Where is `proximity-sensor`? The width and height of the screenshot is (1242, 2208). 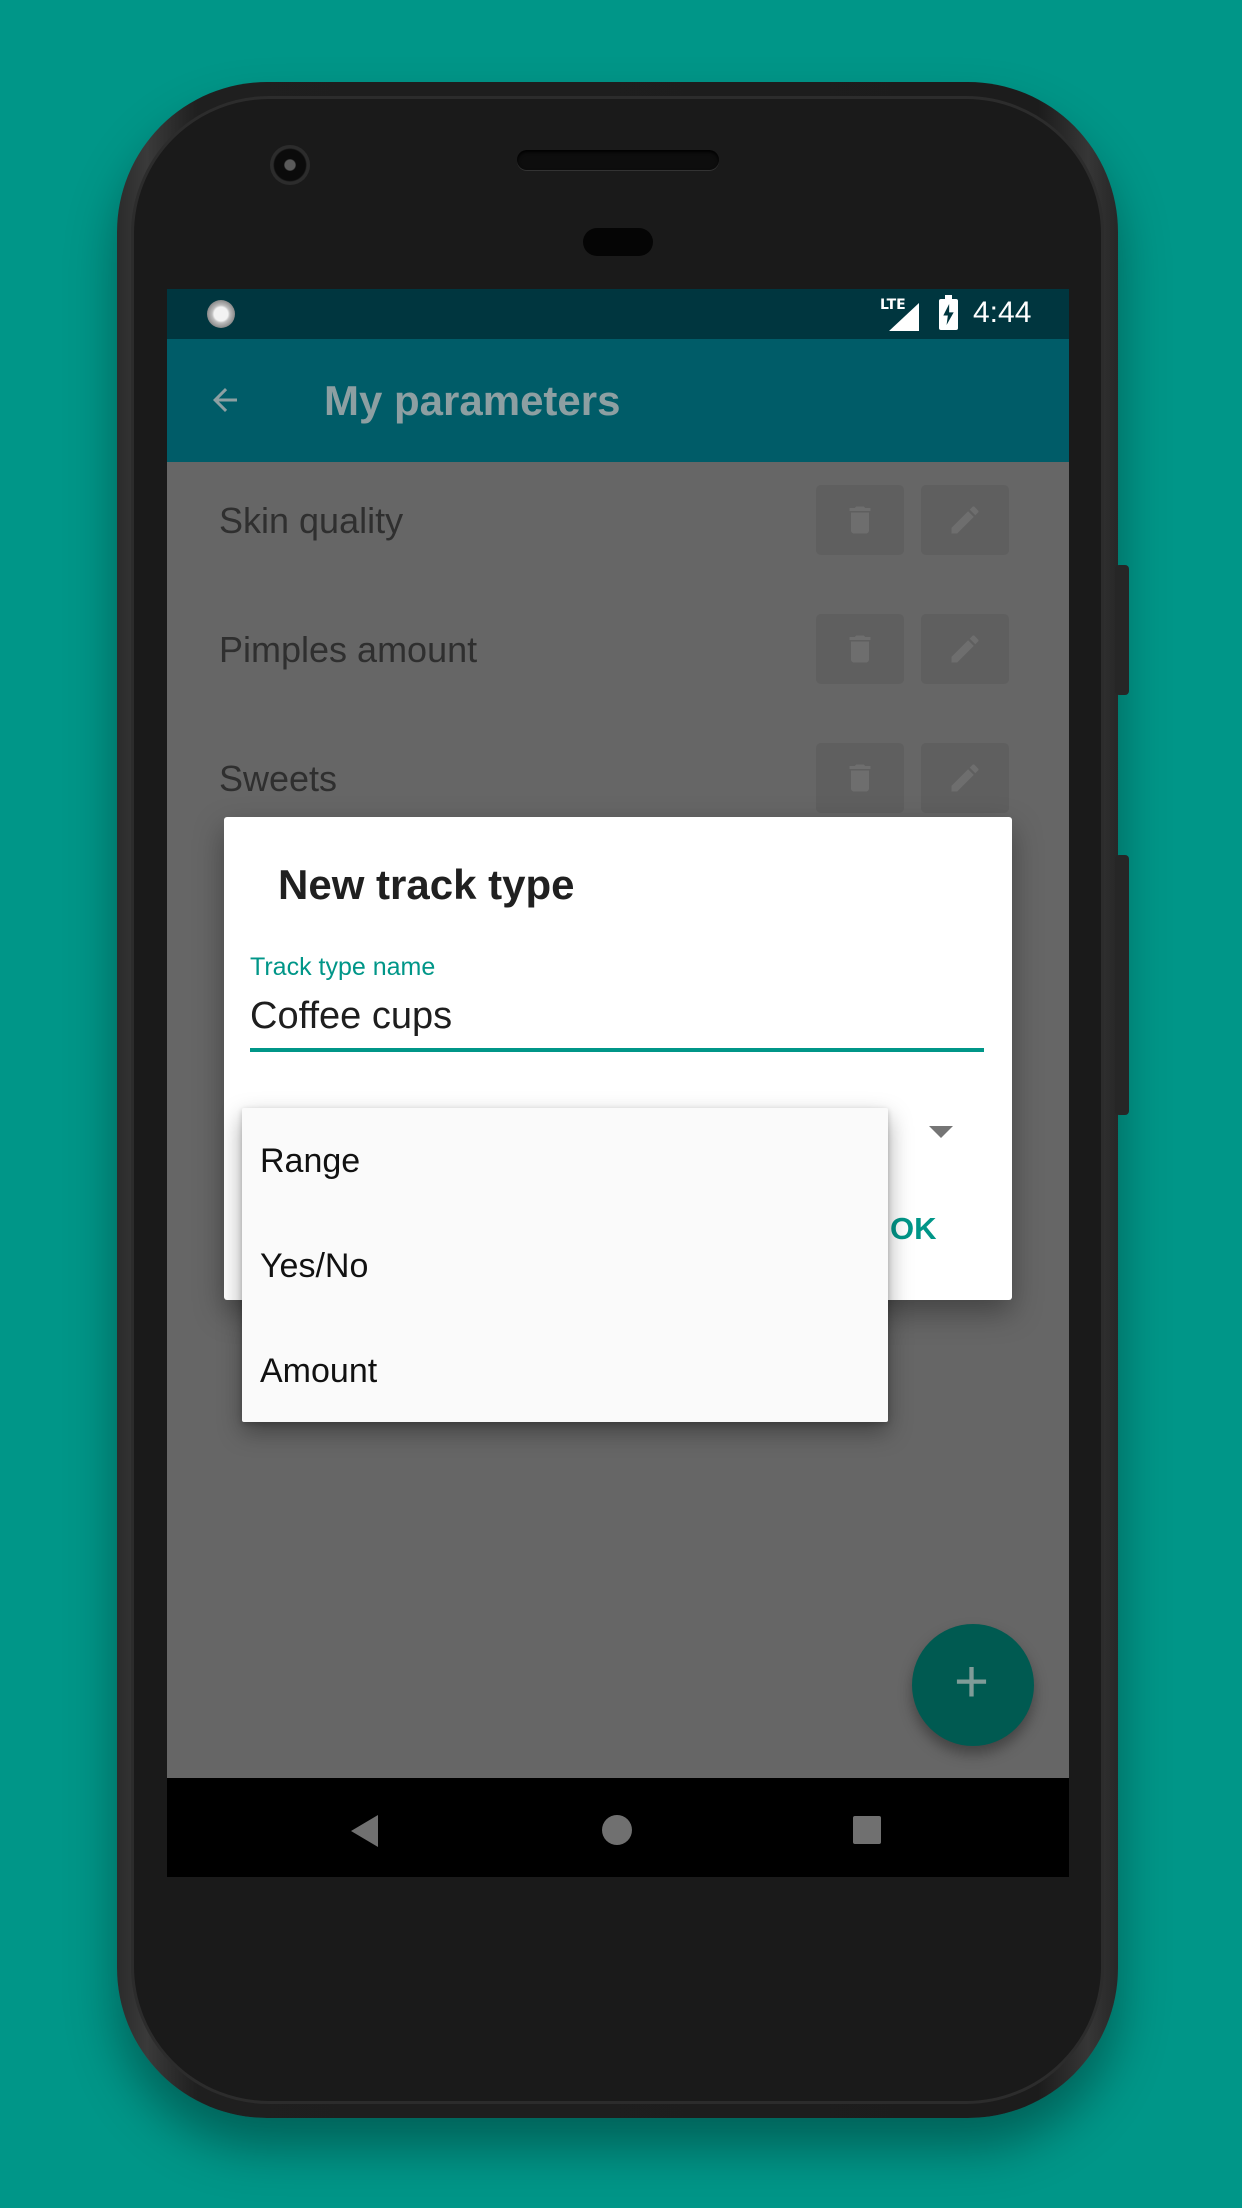 proximity-sensor is located at coordinates (618, 242).